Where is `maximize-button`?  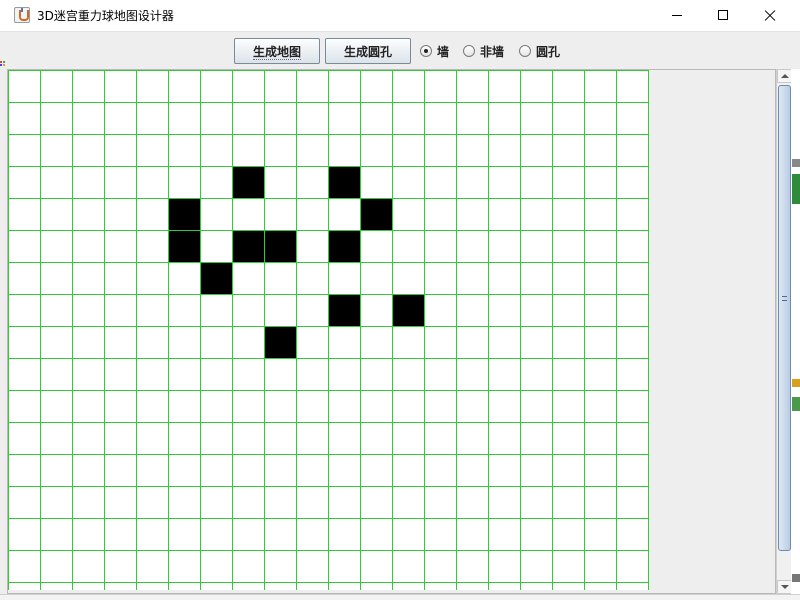 maximize-button is located at coordinates (723, 15).